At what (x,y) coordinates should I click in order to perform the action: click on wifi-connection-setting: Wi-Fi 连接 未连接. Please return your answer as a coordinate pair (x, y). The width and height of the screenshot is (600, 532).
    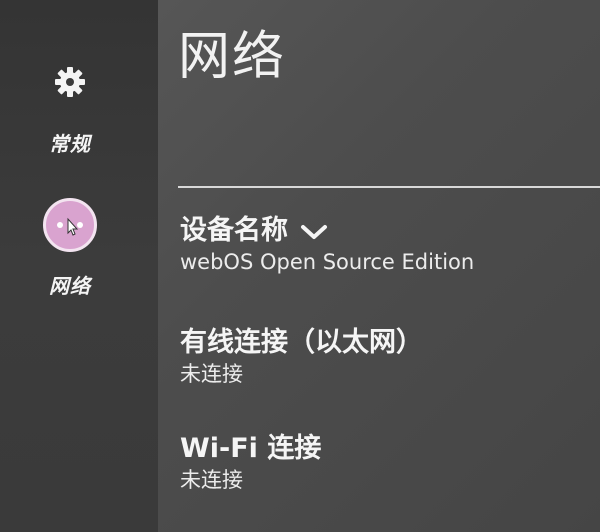
    Looking at the image, I should click on (250, 463).